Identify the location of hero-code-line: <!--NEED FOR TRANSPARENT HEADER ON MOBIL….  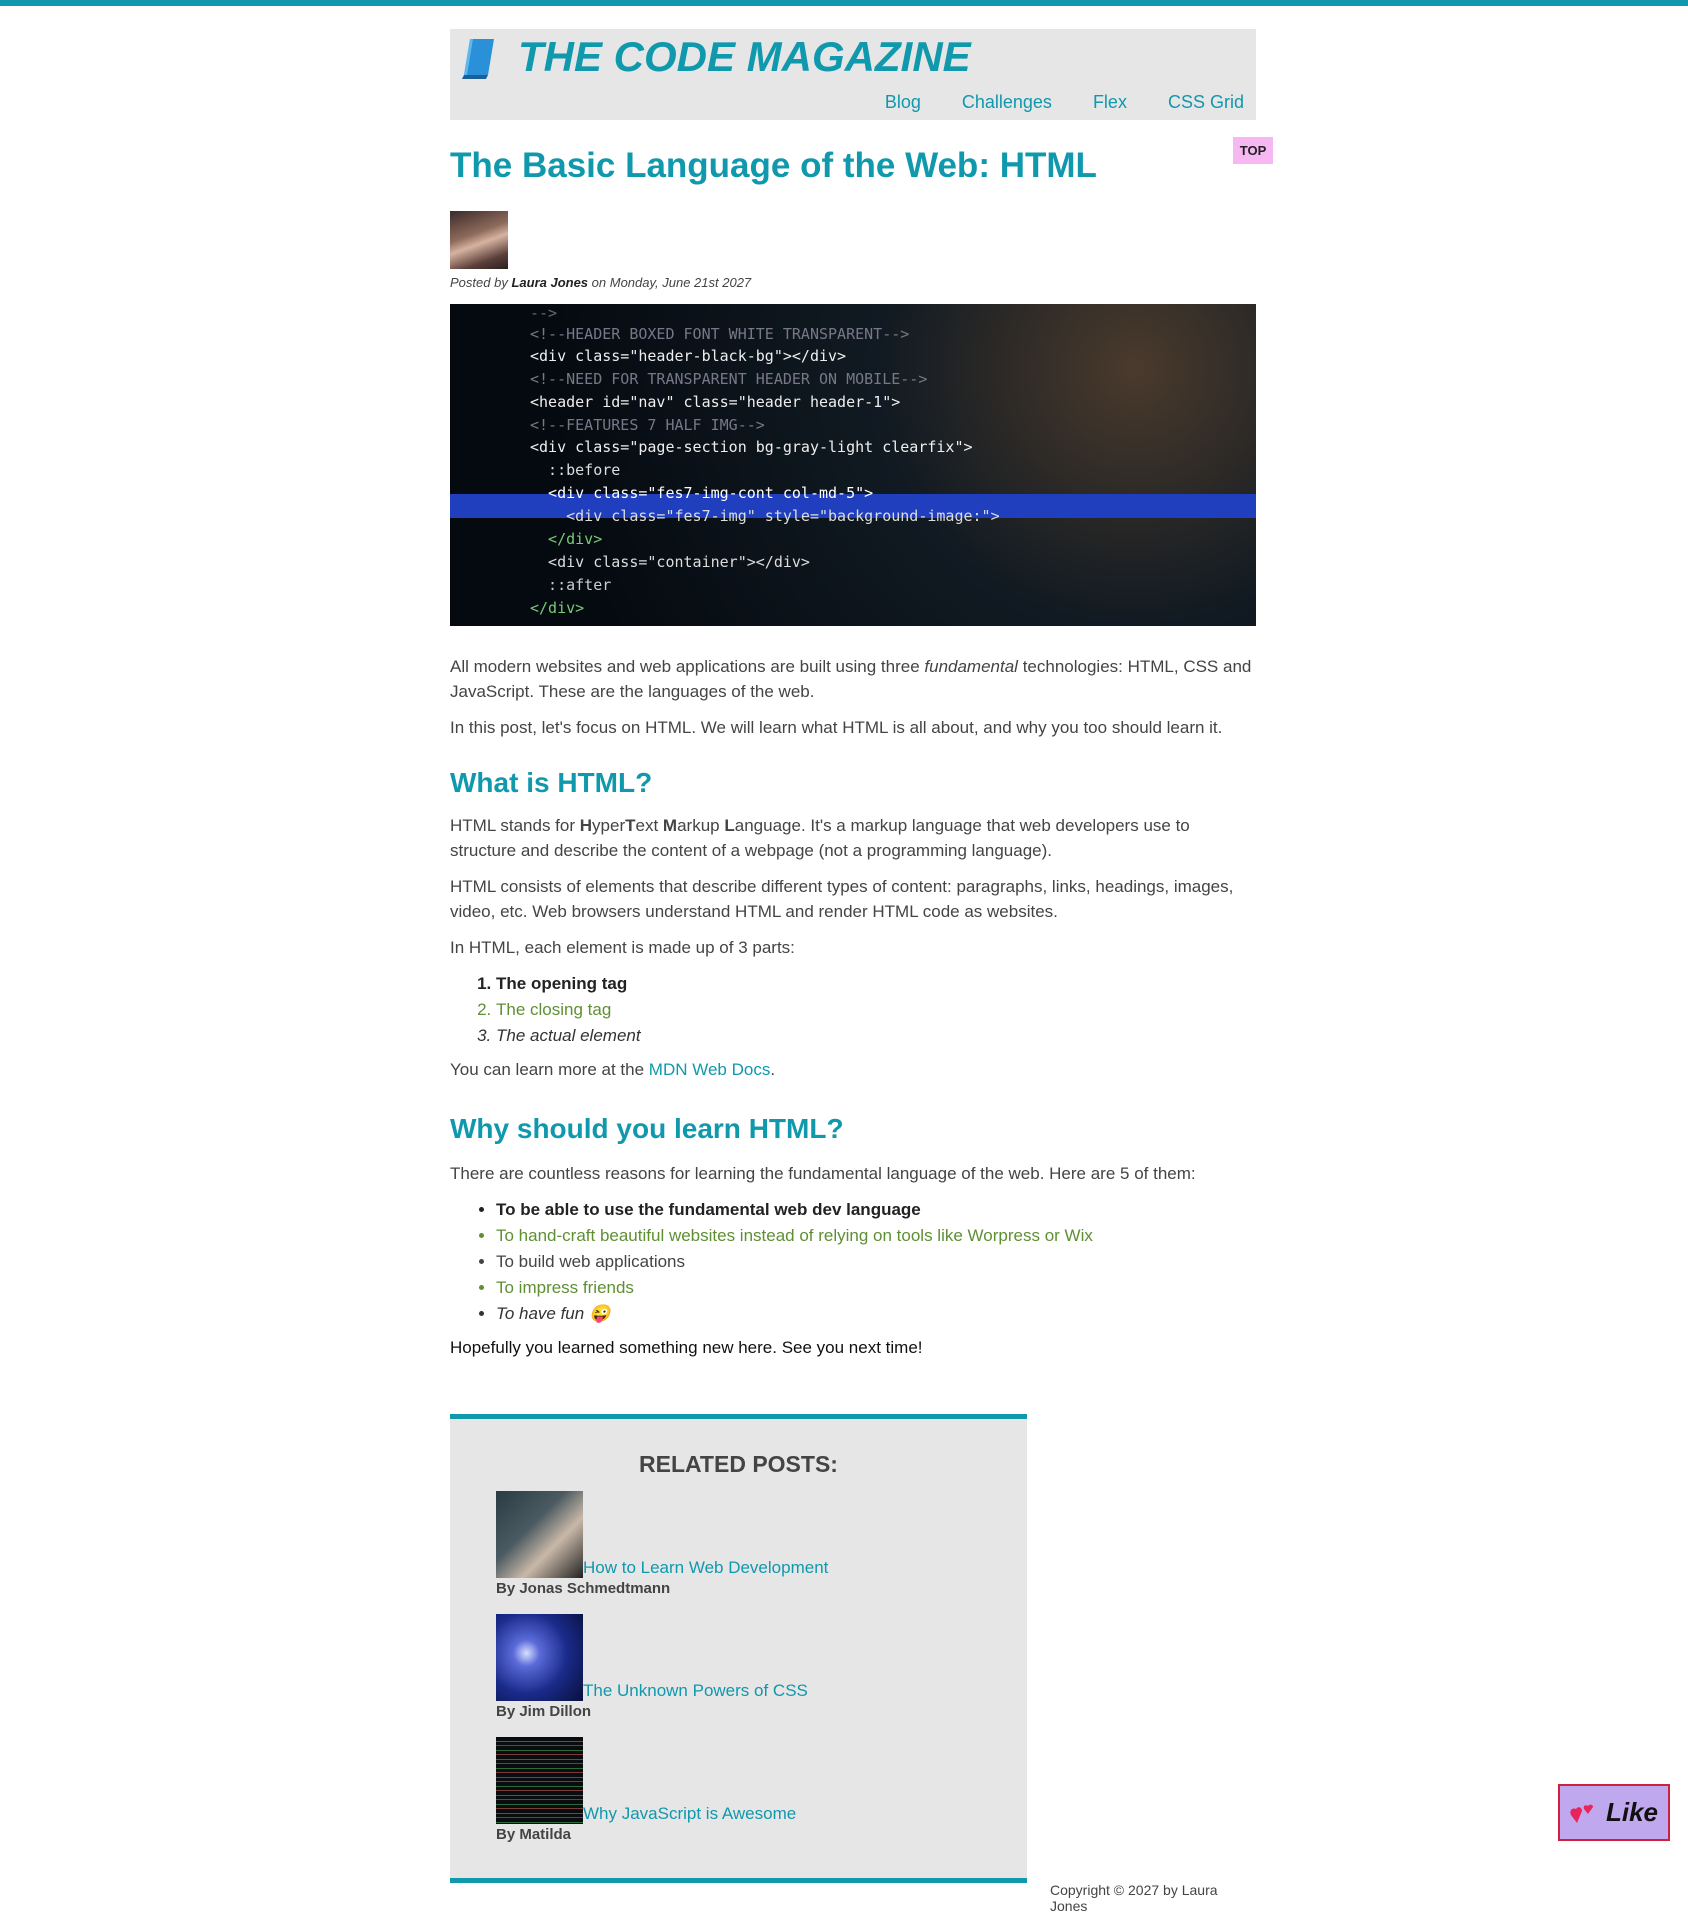
(729, 379).